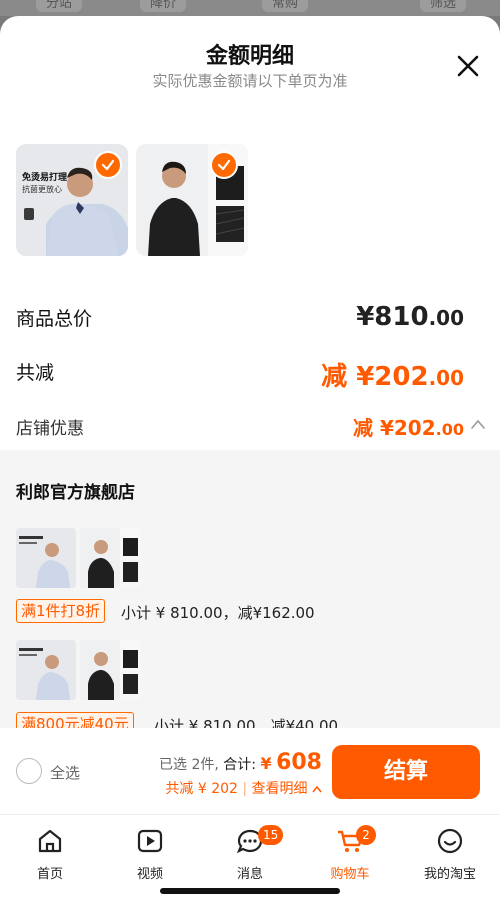  Describe the element at coordinates (61, 611) in the screenshot. I see `promo-tag: 满1件打8折` at that location.